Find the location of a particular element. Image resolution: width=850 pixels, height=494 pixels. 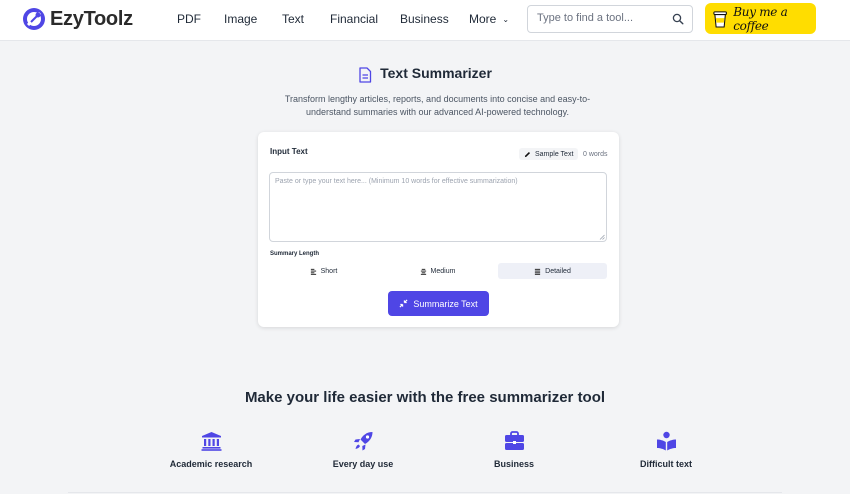

feature-every-day-use: Every day use is located at coordinates (363, 450).